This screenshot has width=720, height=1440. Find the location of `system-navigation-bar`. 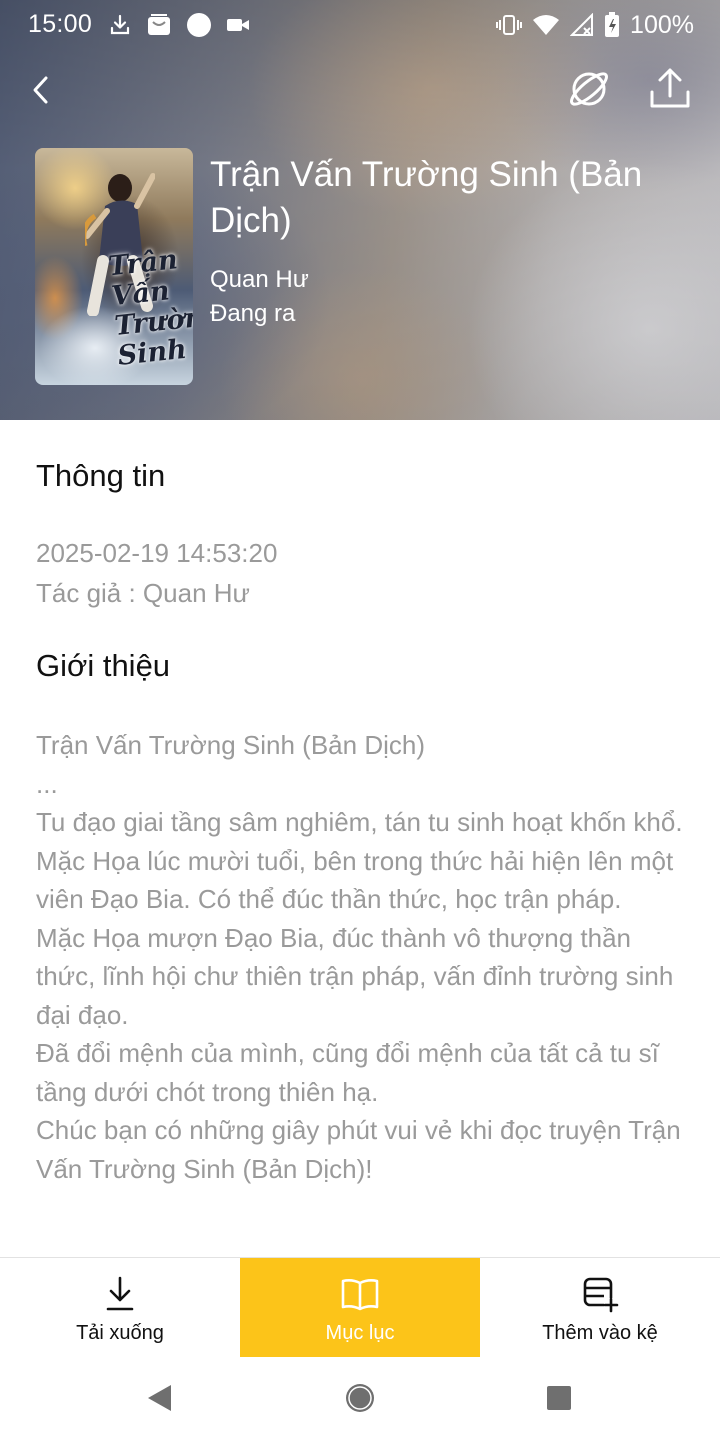

system-navigation-bar is located at coordinates (360, 1398).